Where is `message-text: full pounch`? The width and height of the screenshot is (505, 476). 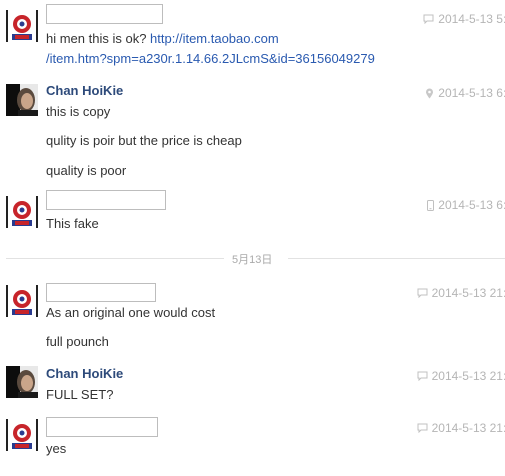
message-text: full pounch is located at coordinates (77, 341).